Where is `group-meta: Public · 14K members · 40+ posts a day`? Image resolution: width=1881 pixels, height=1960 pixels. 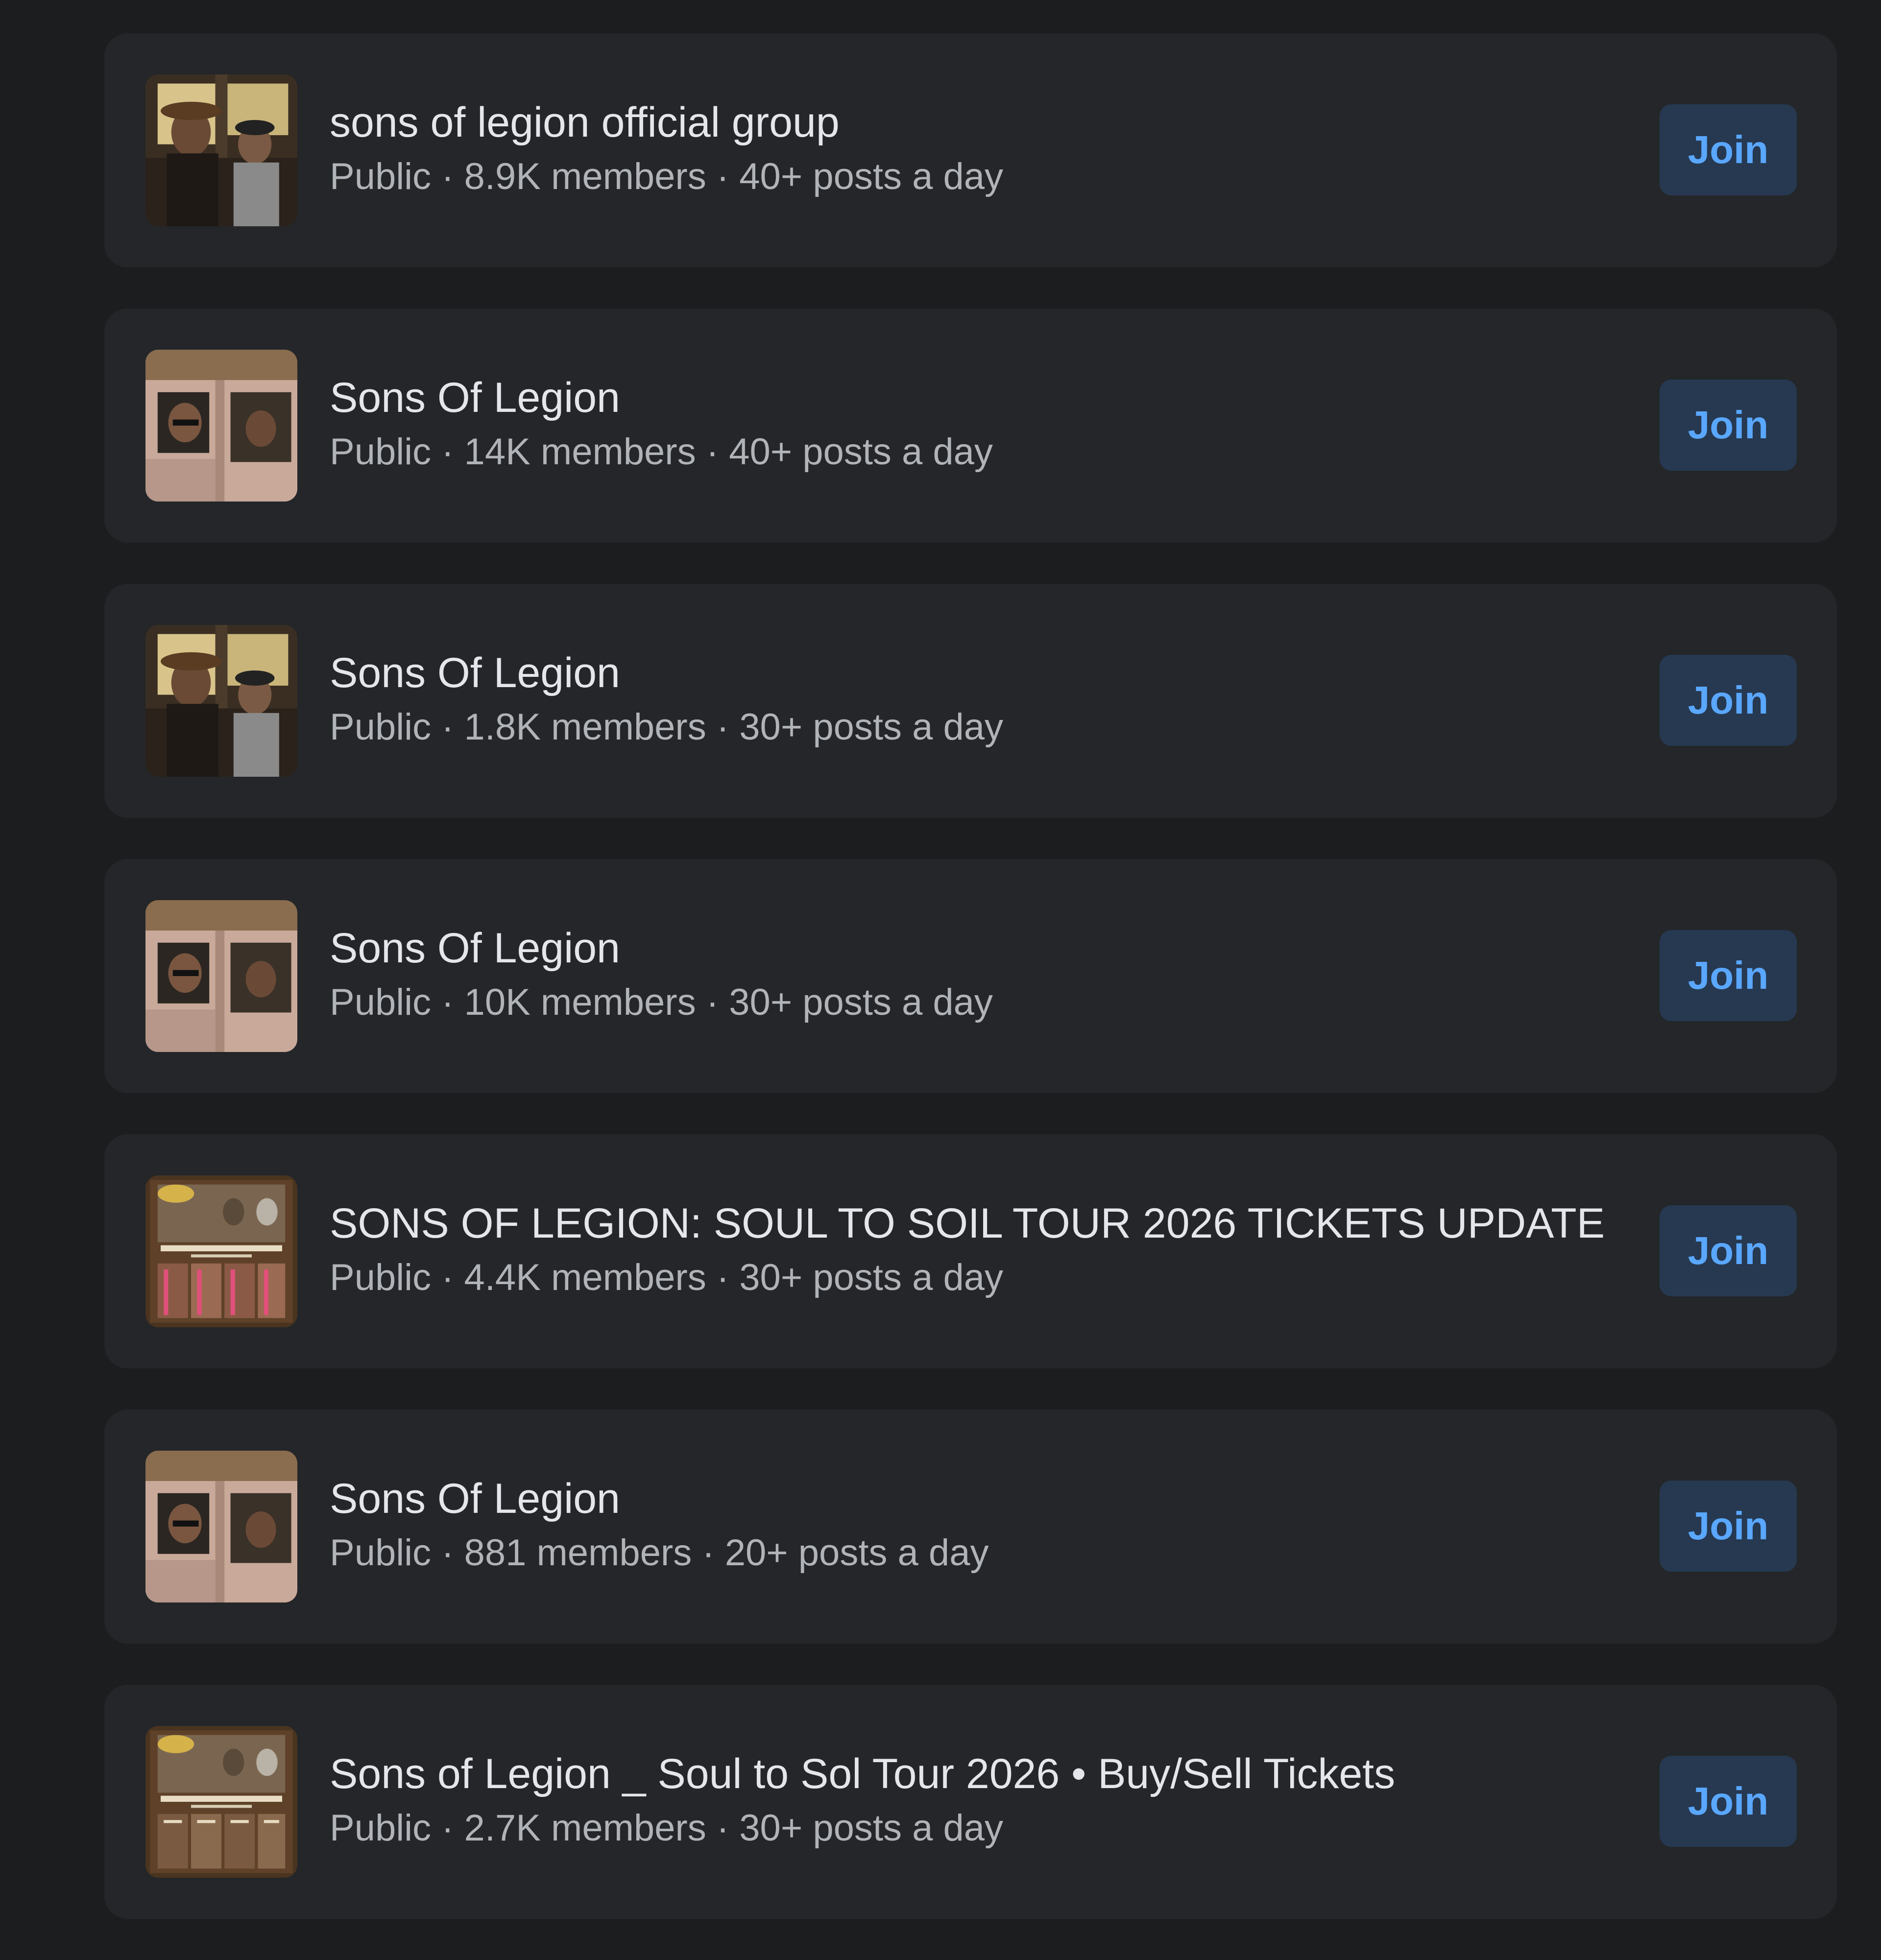 group-meta: Public · 14K members · 40+ posts a day is located at coordinates (661, 452).